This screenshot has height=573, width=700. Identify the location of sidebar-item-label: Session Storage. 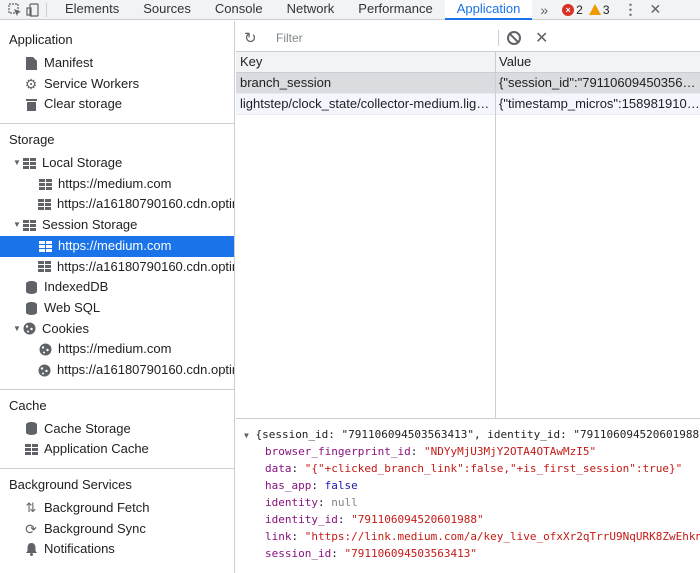
(90, 225).